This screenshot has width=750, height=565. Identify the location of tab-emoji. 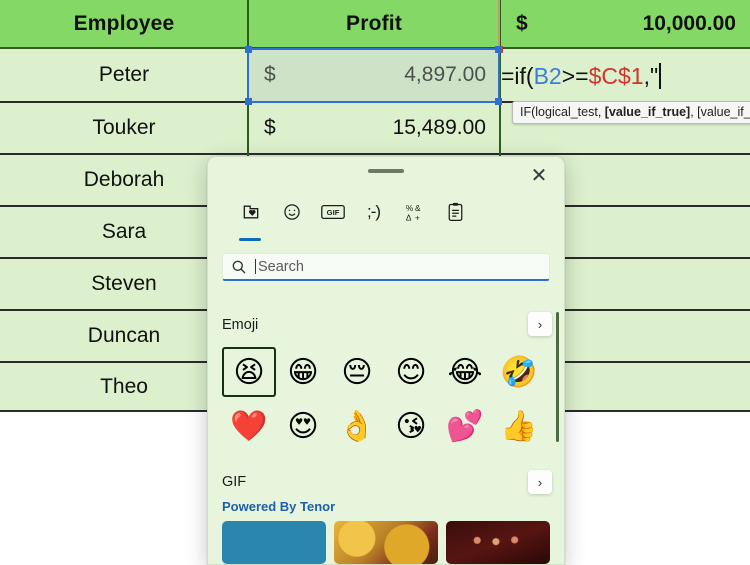
(291, 219).